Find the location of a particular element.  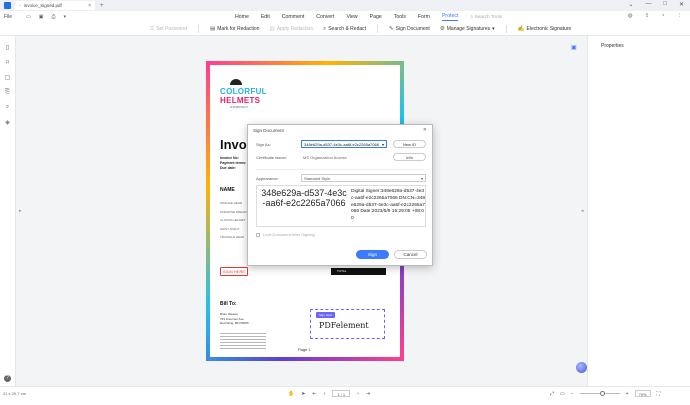

menu-convert: Convert is located at coordinates (325, 17).